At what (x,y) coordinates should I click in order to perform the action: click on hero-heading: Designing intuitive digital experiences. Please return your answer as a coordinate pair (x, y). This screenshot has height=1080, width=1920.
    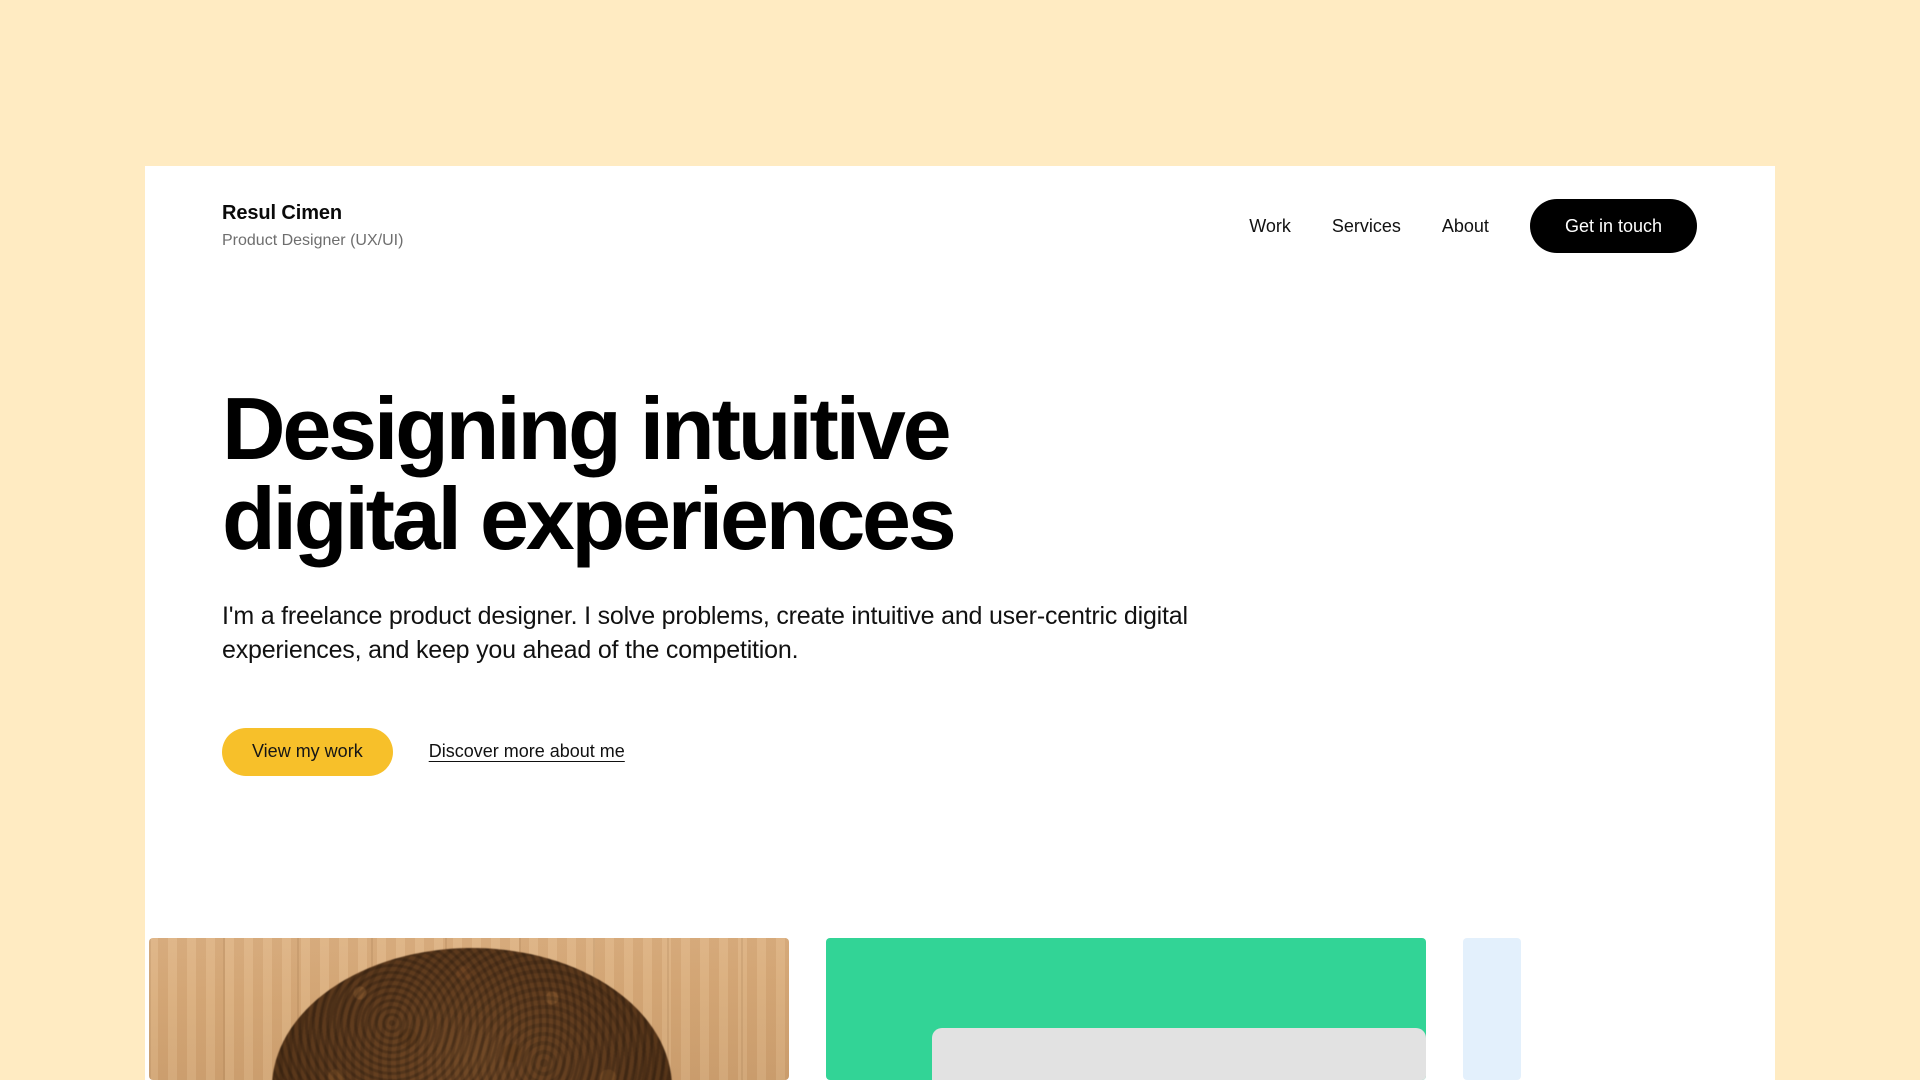
    Looking at the image, I should click on (589, 473).